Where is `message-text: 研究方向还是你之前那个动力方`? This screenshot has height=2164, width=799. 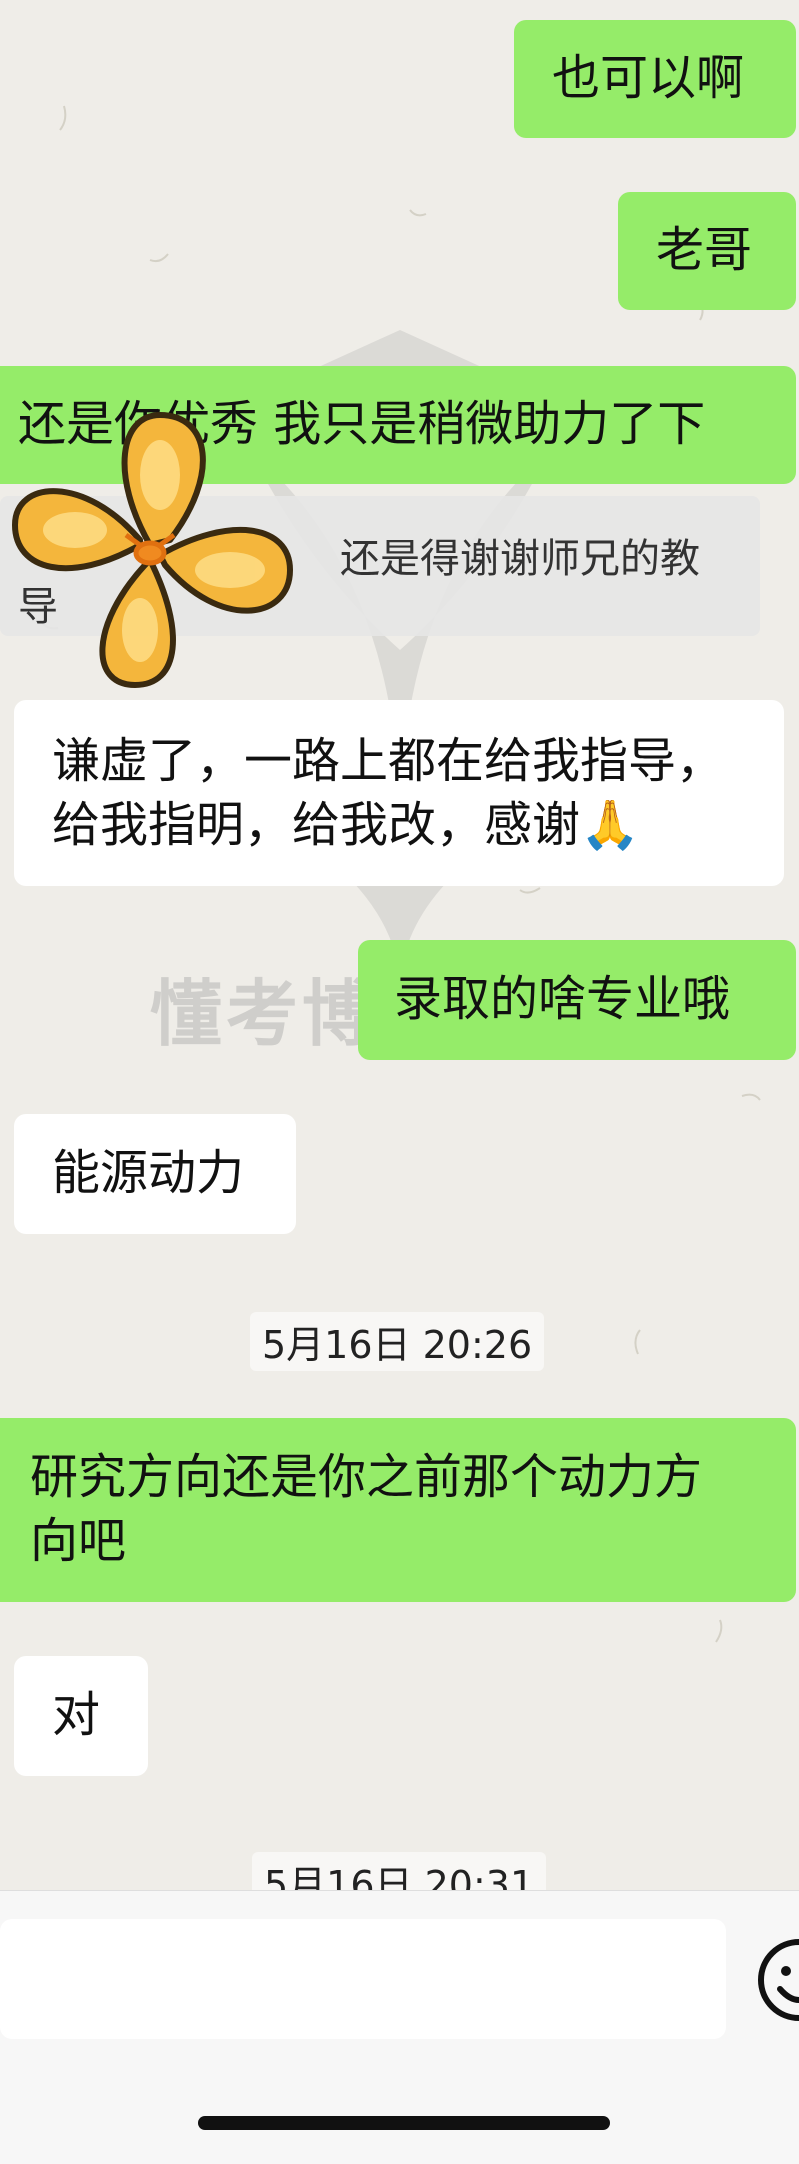
message-text: 研究方向还是你之前那个动力方 is located at coordinates (366, 1477).